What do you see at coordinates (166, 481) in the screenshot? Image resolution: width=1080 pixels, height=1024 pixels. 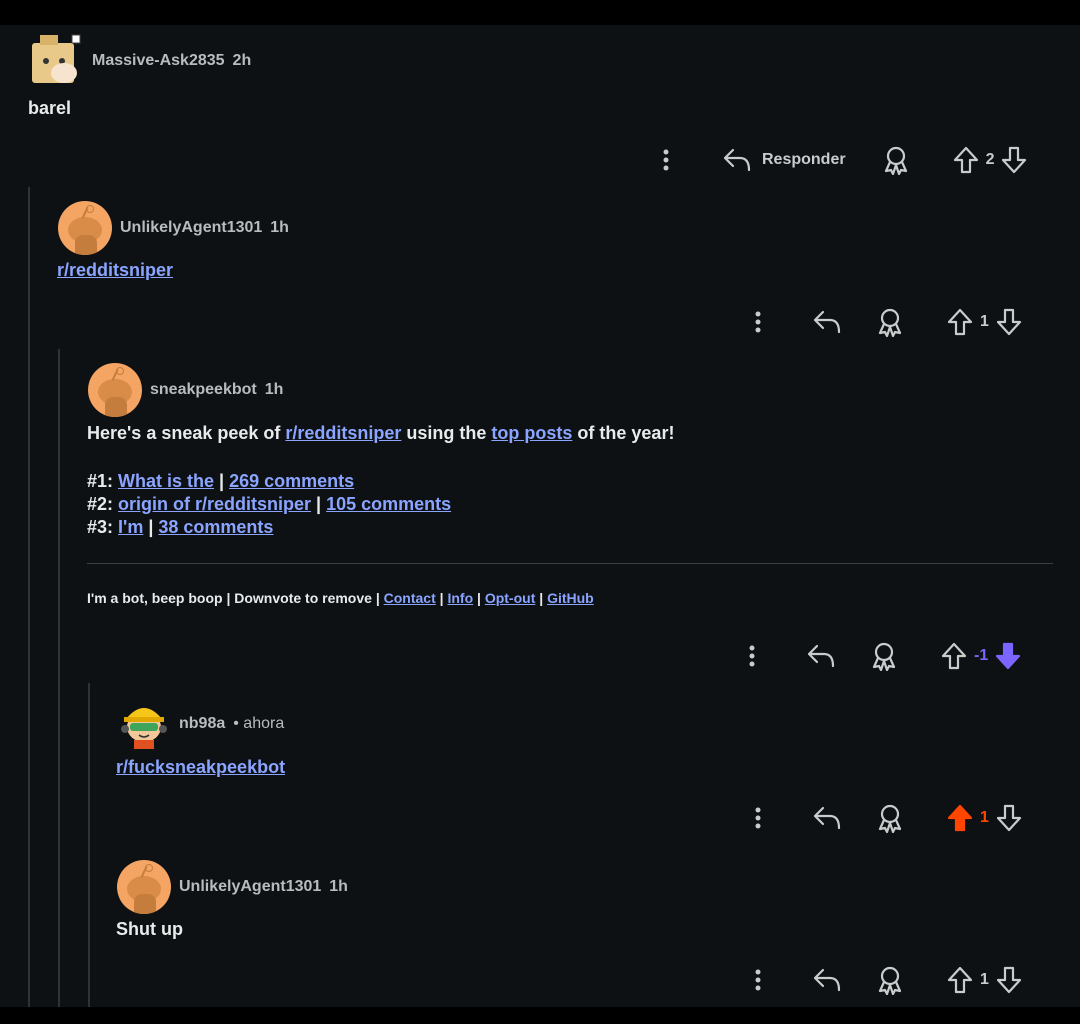 I see `post-link: What is the` at bounding box center [166, 481].